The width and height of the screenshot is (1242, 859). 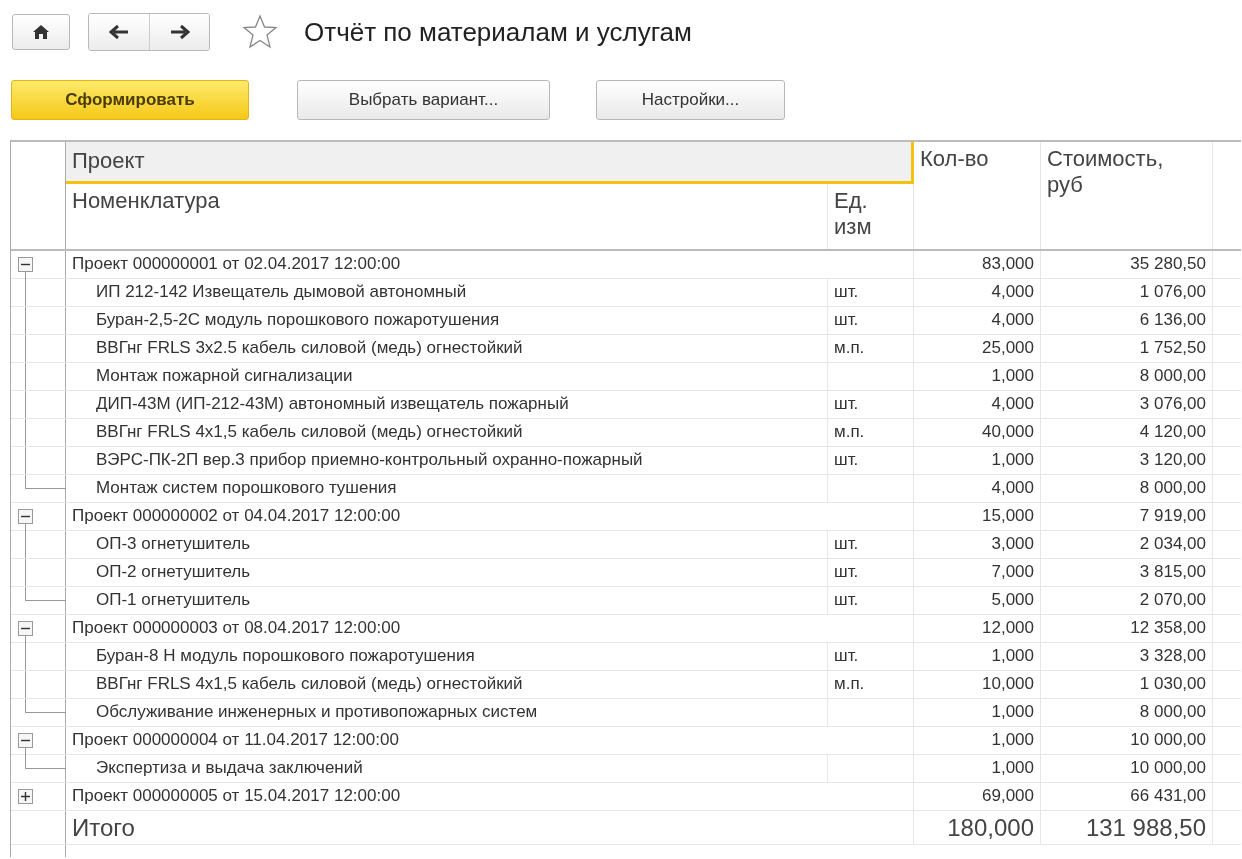 I want to click on table-cell: 7,000, so click(x=977, y=572).